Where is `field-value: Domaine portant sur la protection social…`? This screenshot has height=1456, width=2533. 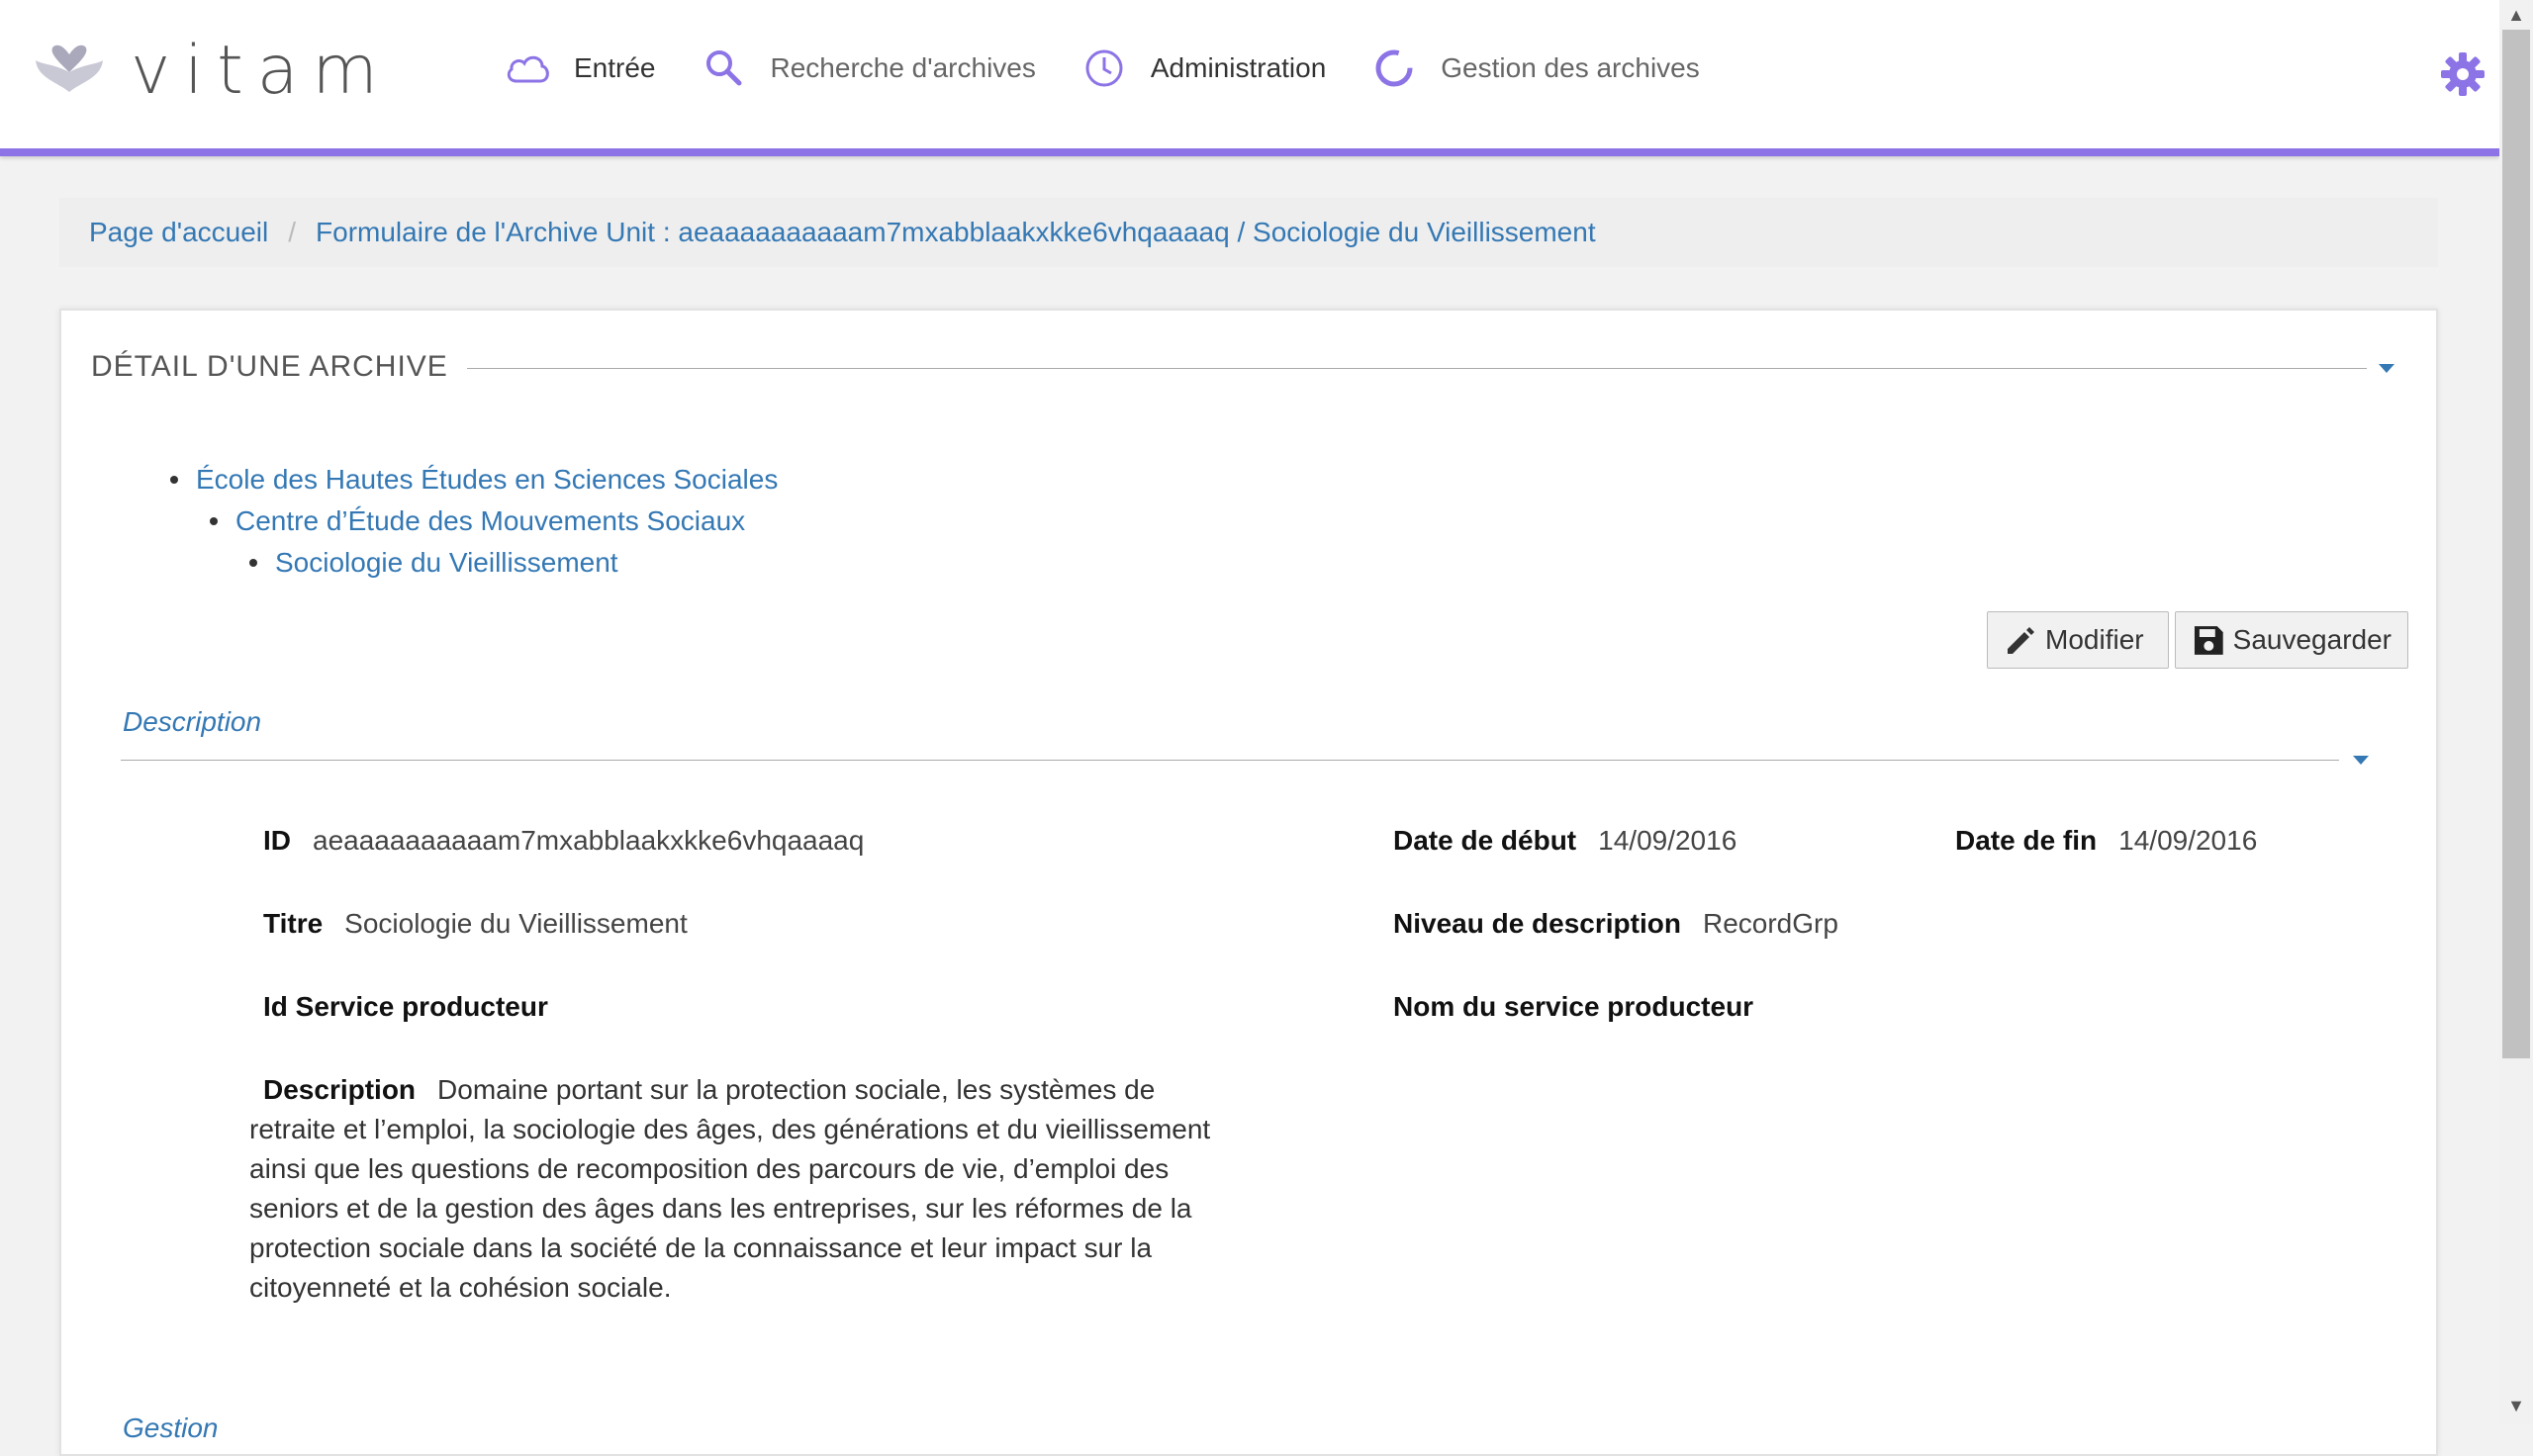 field-value: Domaine portant sur la protection social… is located at coordinates (730, 1188).